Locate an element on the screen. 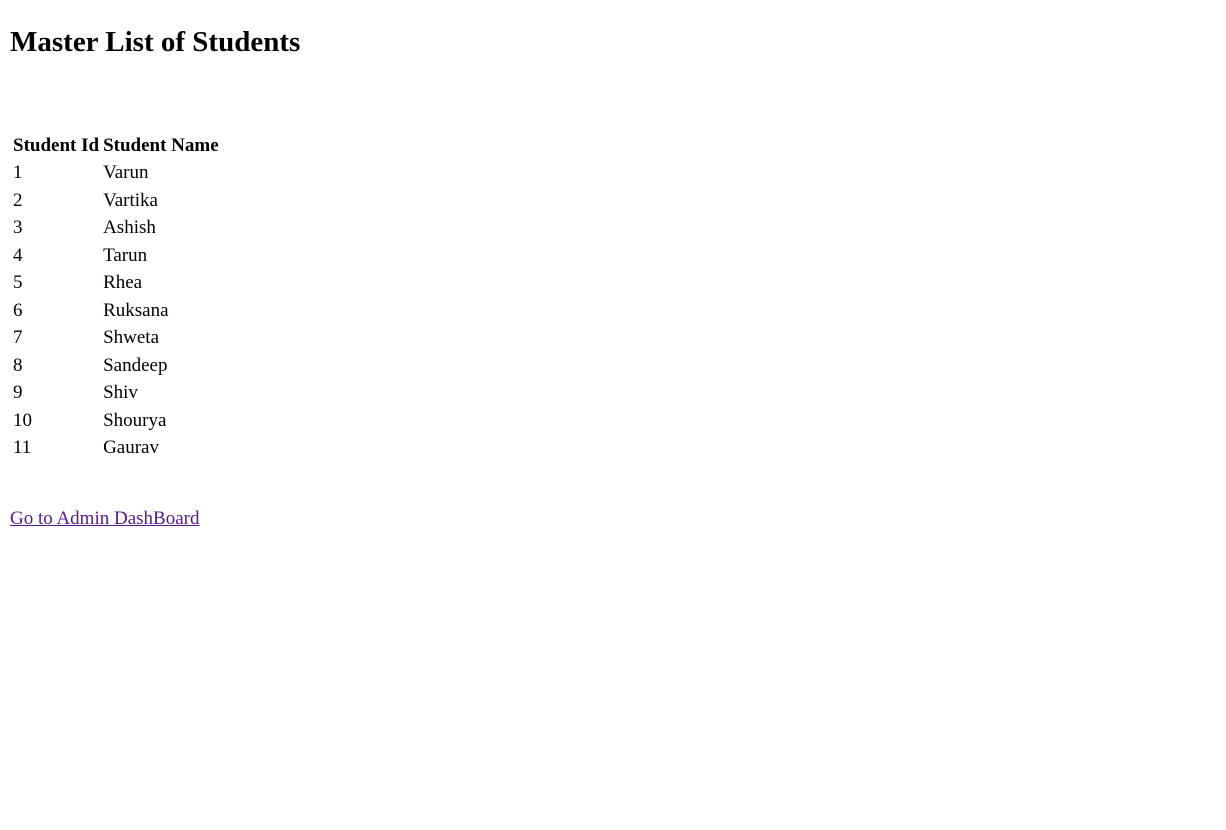  student-id-cell: 1 is located at coordinates (18, 173).